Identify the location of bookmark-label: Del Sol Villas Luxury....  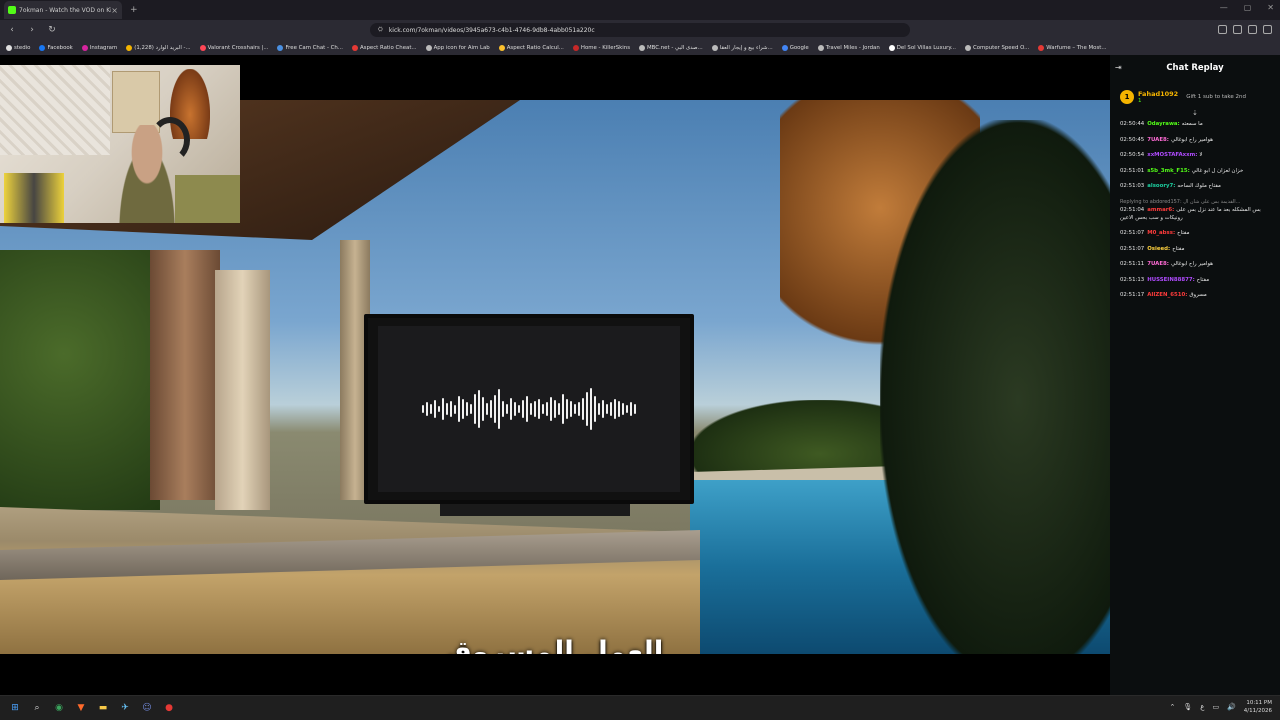
(926, 47).